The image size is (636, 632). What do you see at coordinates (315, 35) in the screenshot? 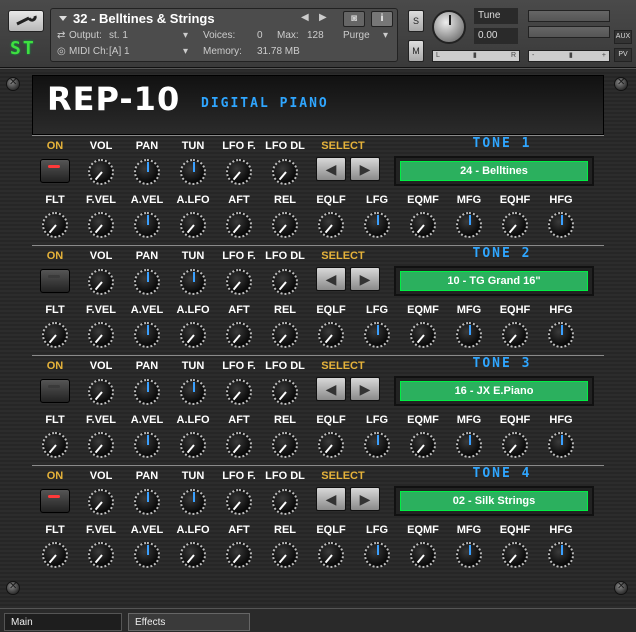
I see `max-voices-value: 128` at bounding box center [315, 35].